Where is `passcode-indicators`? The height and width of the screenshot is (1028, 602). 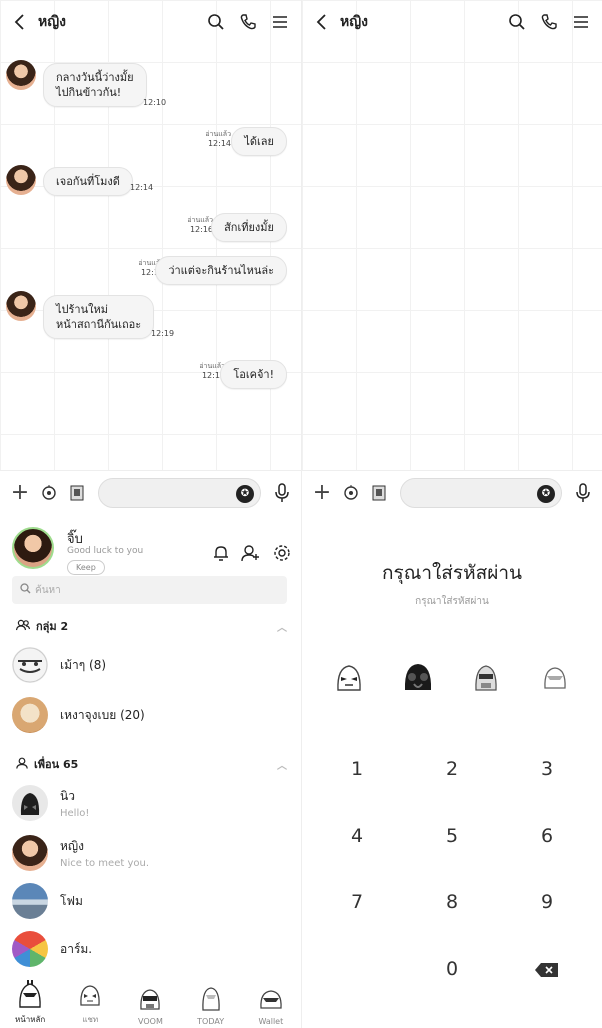
passcode-indicators is located at coordinates (452, 677).